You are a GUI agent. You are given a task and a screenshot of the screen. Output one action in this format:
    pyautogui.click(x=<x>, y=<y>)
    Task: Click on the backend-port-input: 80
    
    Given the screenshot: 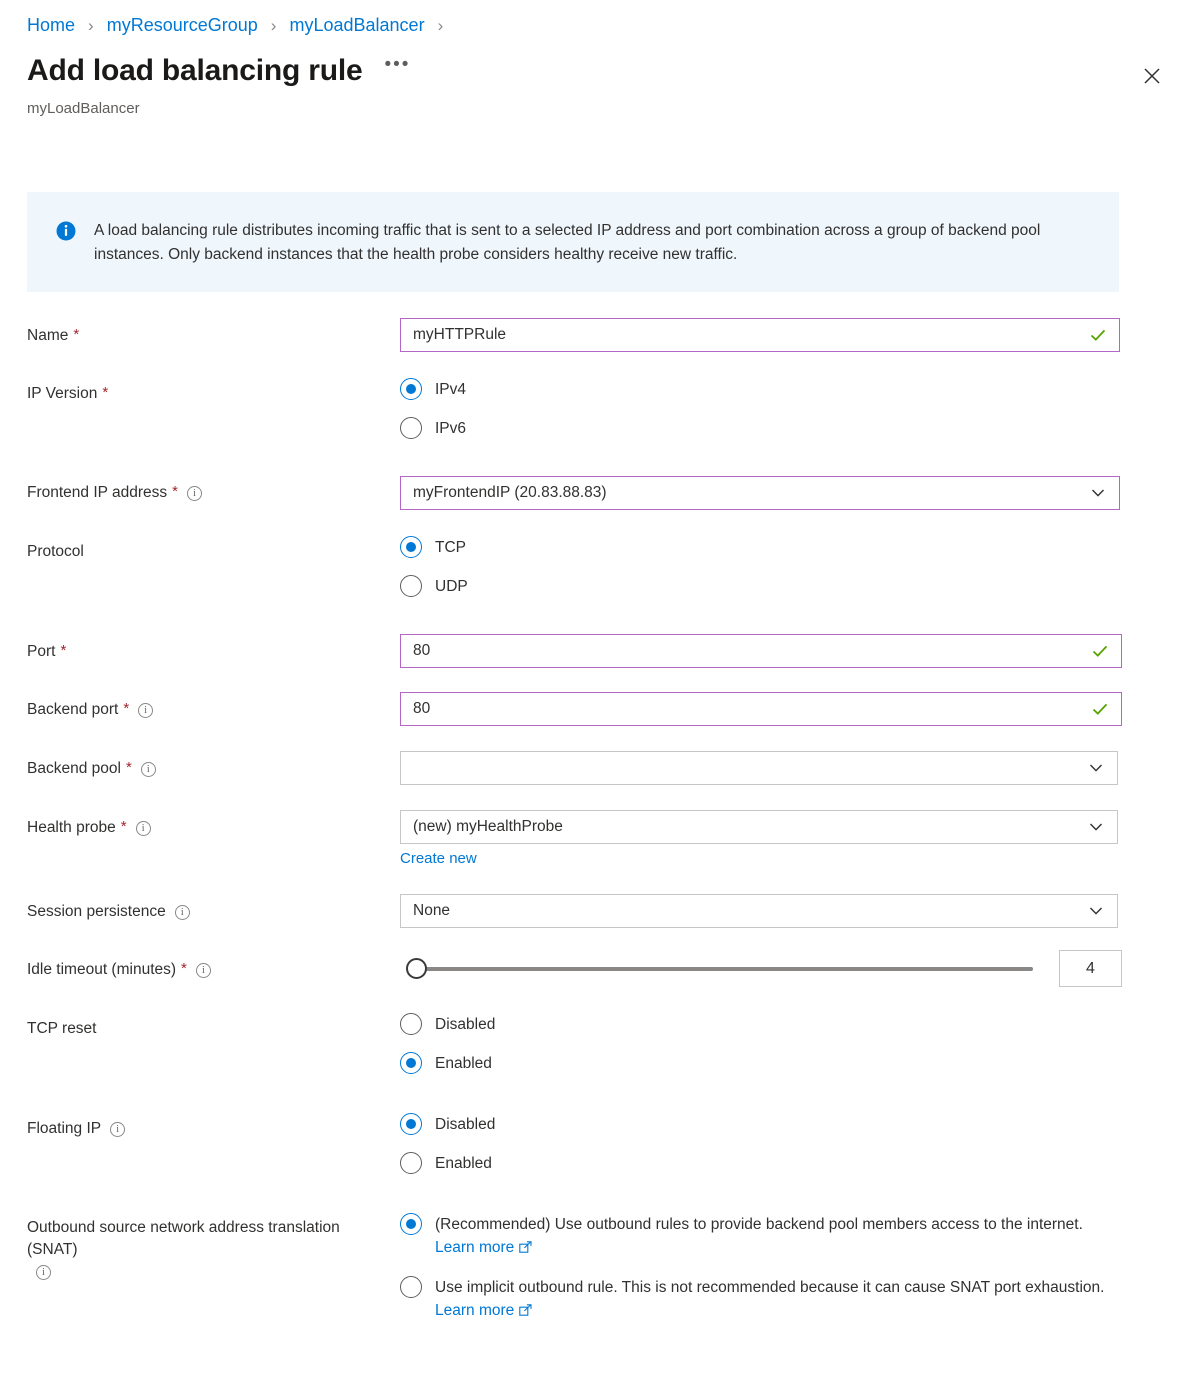 What is the action you would take?
    pyautogui.click(x=761, y=709)
    